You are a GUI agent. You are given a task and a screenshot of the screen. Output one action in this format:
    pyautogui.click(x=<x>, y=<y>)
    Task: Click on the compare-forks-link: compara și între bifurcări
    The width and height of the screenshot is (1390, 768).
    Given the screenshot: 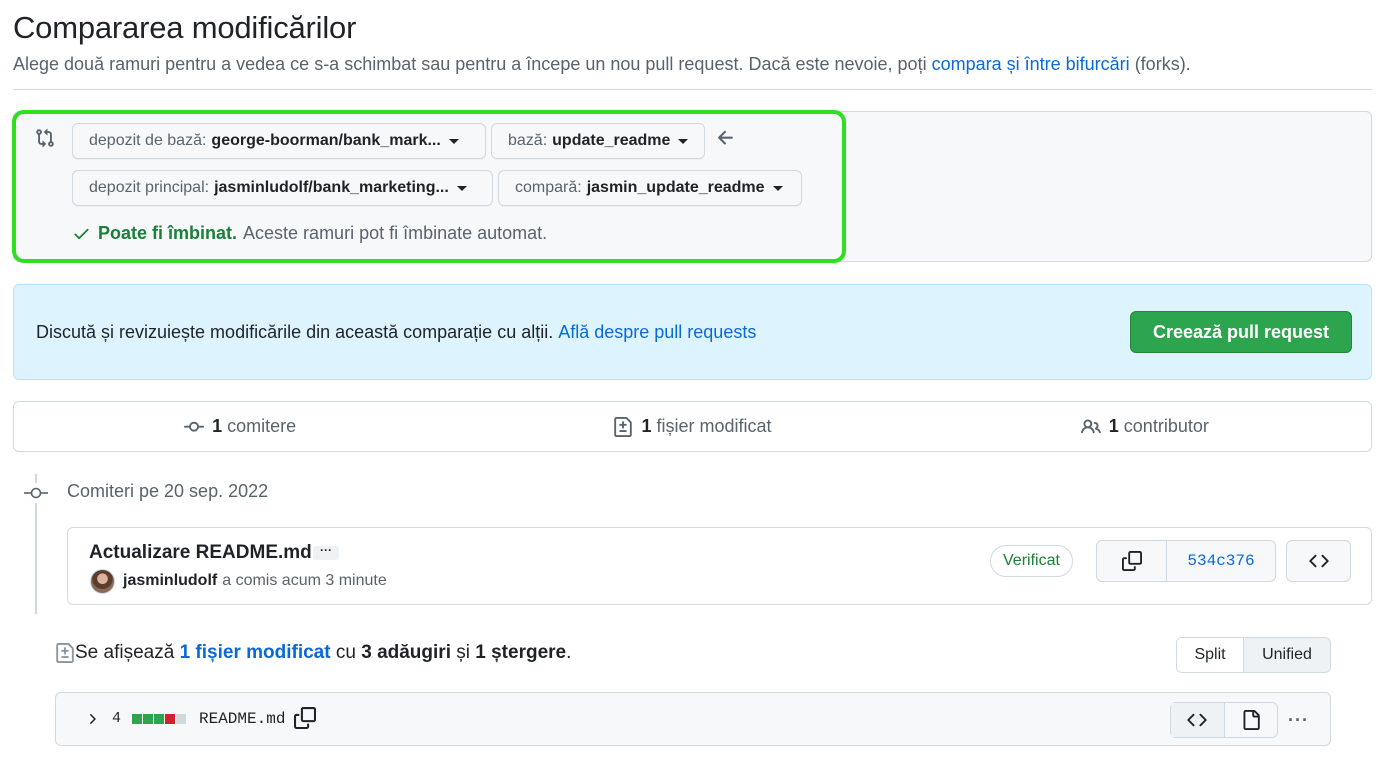 What is the action you would take?
    pyautogui.click(x=1031, y=64)
    